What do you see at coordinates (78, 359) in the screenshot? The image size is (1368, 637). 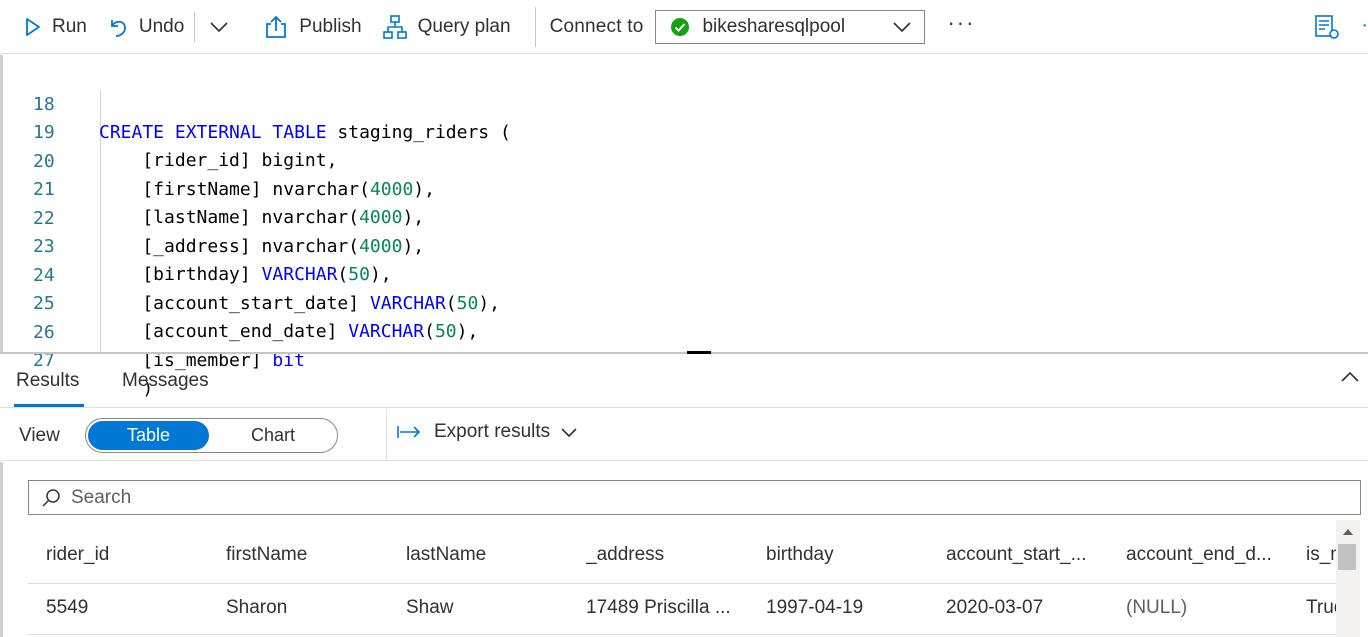 I see `code-line: 27 )` at bounding box center [78, 359].